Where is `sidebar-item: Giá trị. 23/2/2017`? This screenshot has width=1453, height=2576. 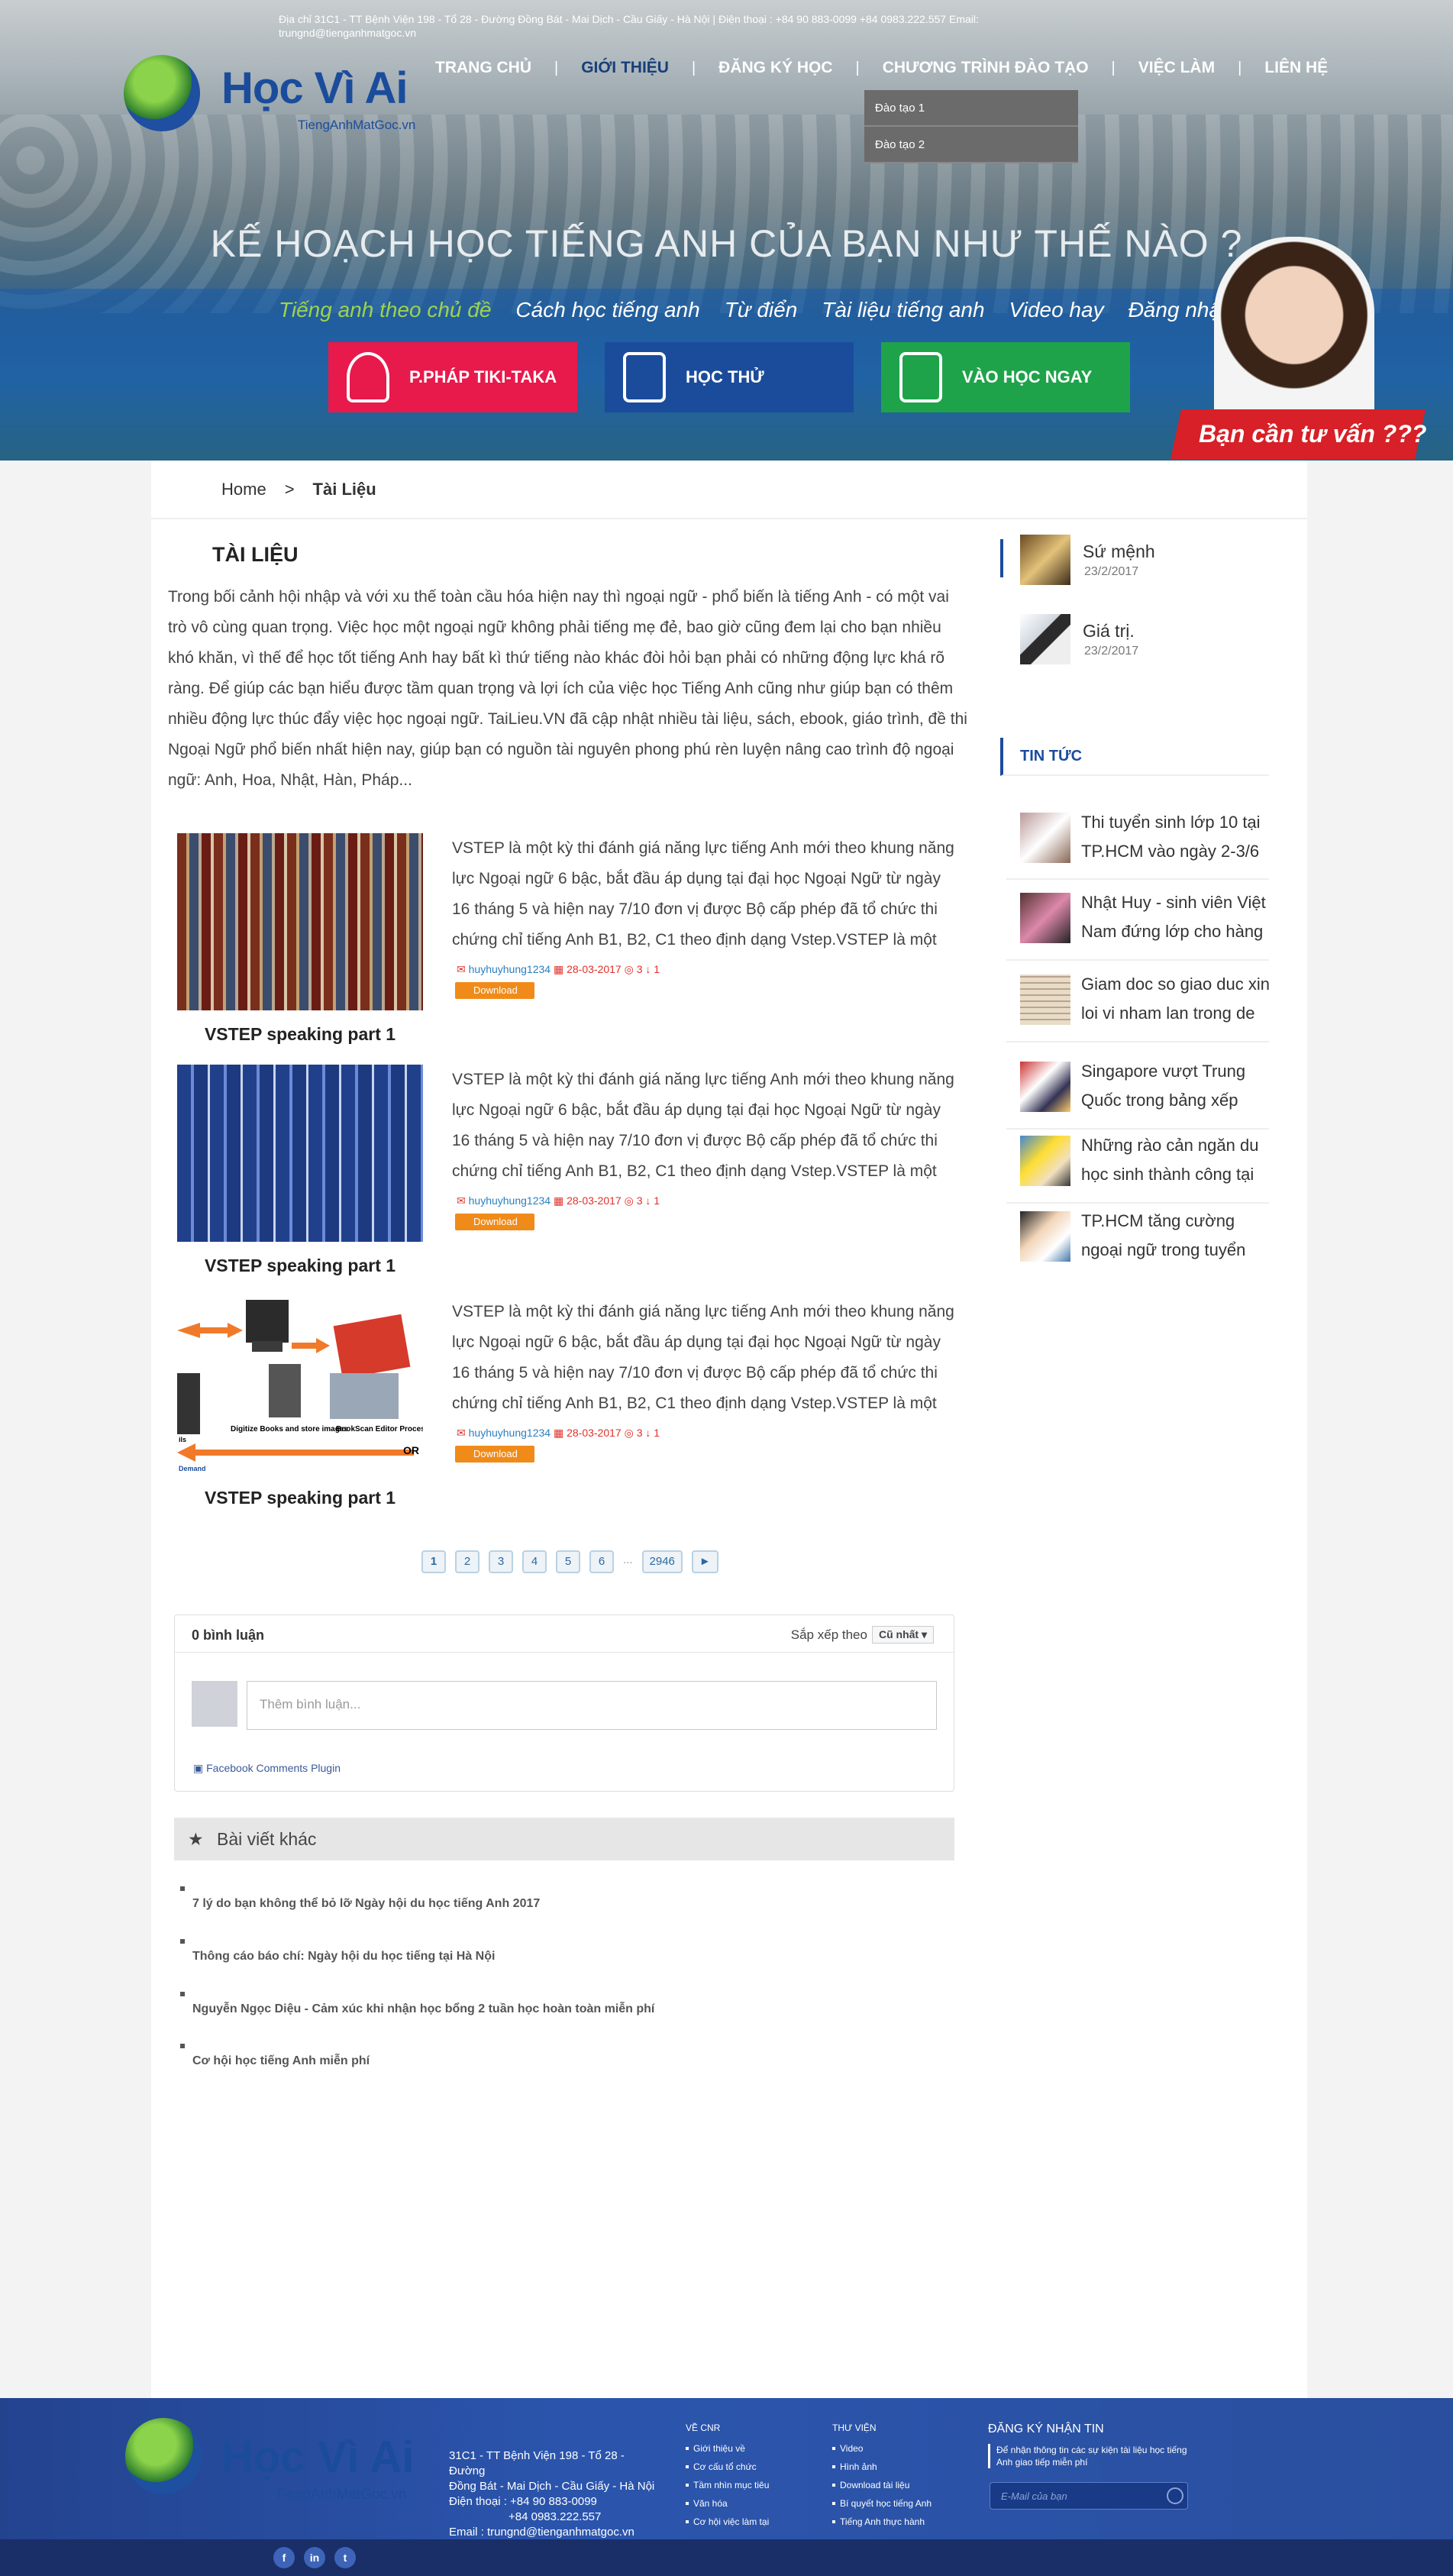
sidebar-item: Giá trị. 23/2/2017 is located at coordinates (1146, 640).